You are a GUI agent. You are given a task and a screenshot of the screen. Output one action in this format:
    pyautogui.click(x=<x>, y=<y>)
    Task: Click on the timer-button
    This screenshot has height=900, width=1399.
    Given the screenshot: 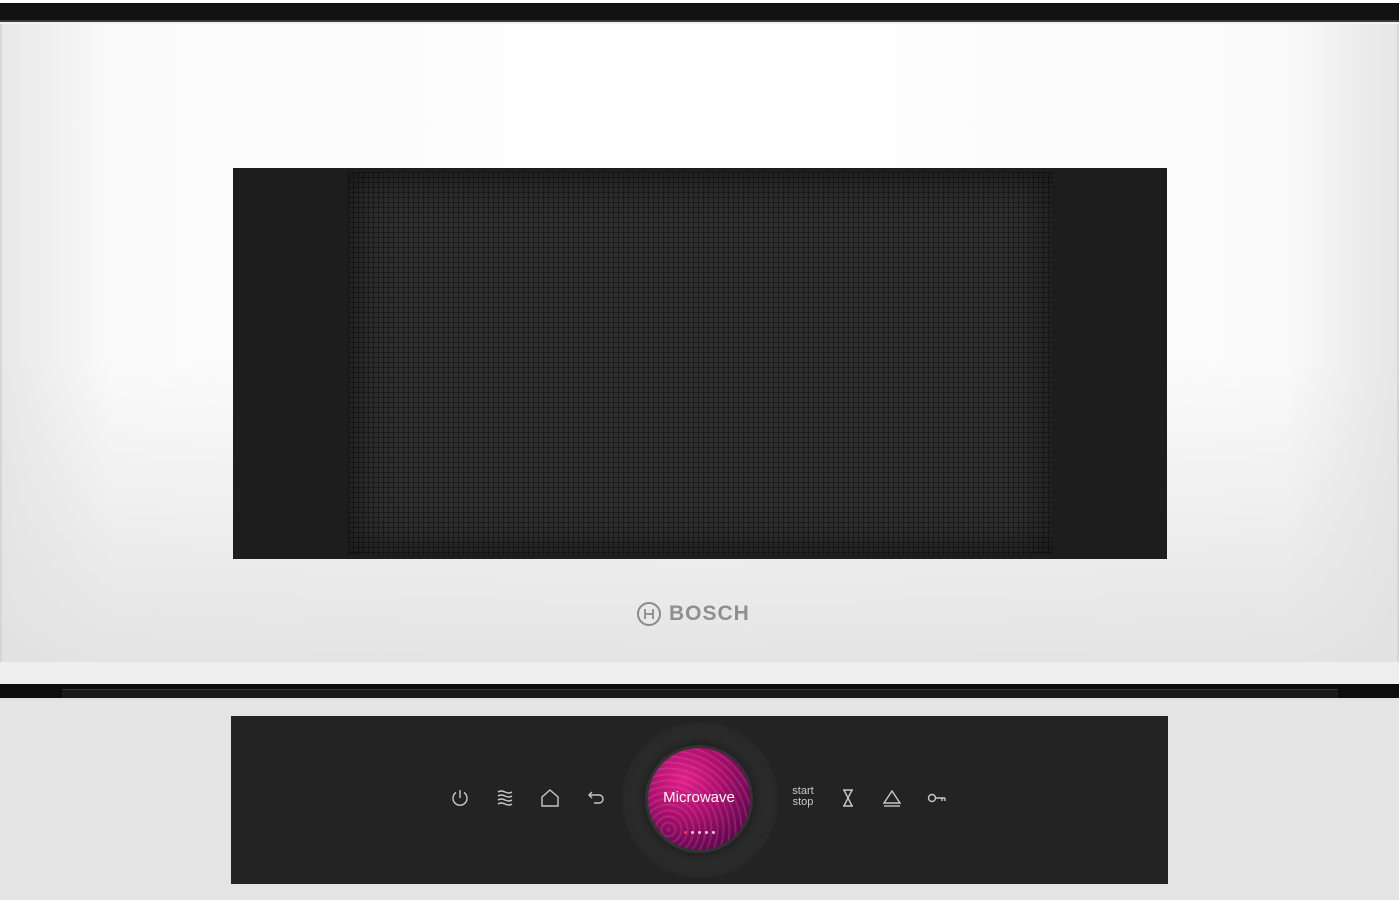 What is the action you would take?
    pyautogui.click(x=848, y=798)
    